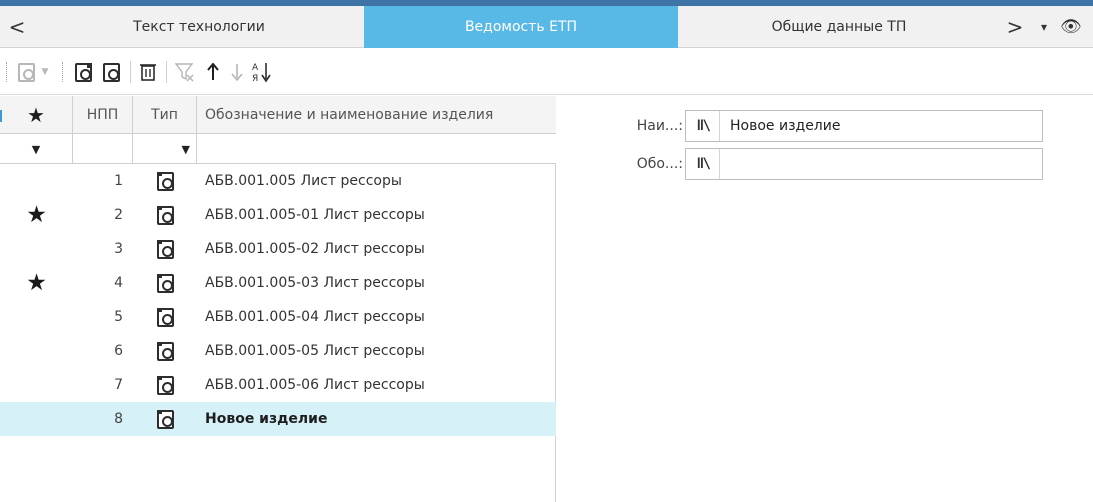 Image resolution: width=1093 pixels, height=502 pixels. I want to click on document-icon, so click(83, 72).